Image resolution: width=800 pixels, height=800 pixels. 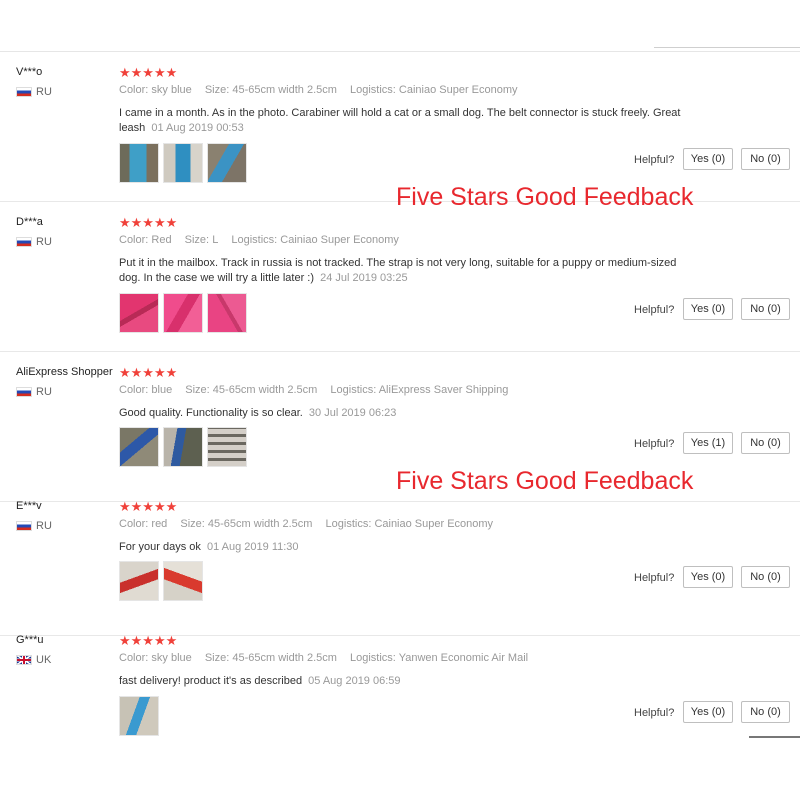 What do you see at coordinates (727, 47) in the screenshot?
I see `top-divider-tab` at bounding box center [727, 47].